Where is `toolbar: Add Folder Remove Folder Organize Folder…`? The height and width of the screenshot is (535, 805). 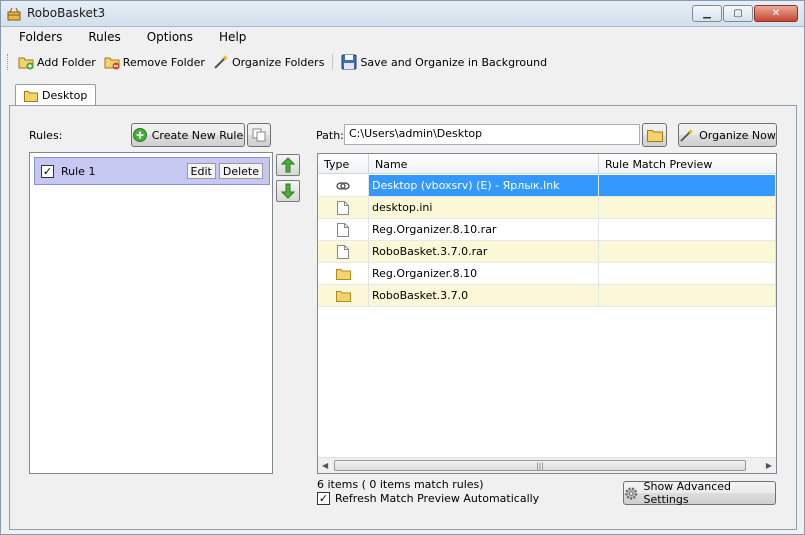 toolbar: Add Folder Remove Folder Organize Folder… is located at coordinates (402, 62).